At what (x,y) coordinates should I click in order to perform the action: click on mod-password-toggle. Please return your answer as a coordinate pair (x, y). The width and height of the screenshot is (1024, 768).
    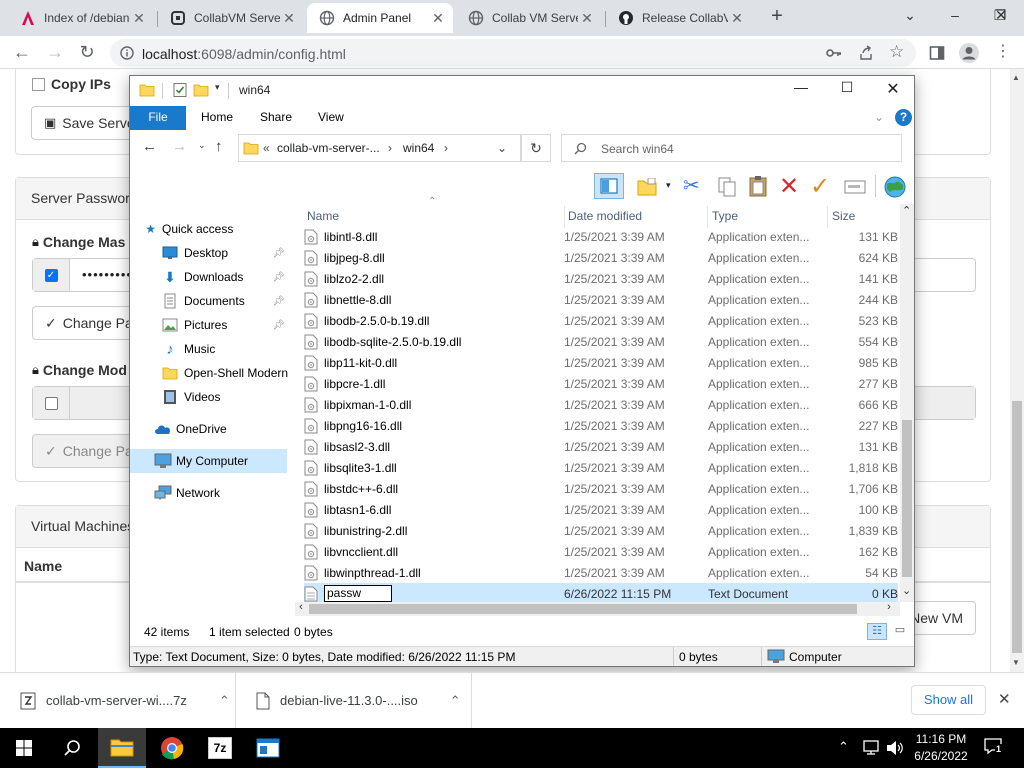
    Looking at the image, I should click on (51, 403).